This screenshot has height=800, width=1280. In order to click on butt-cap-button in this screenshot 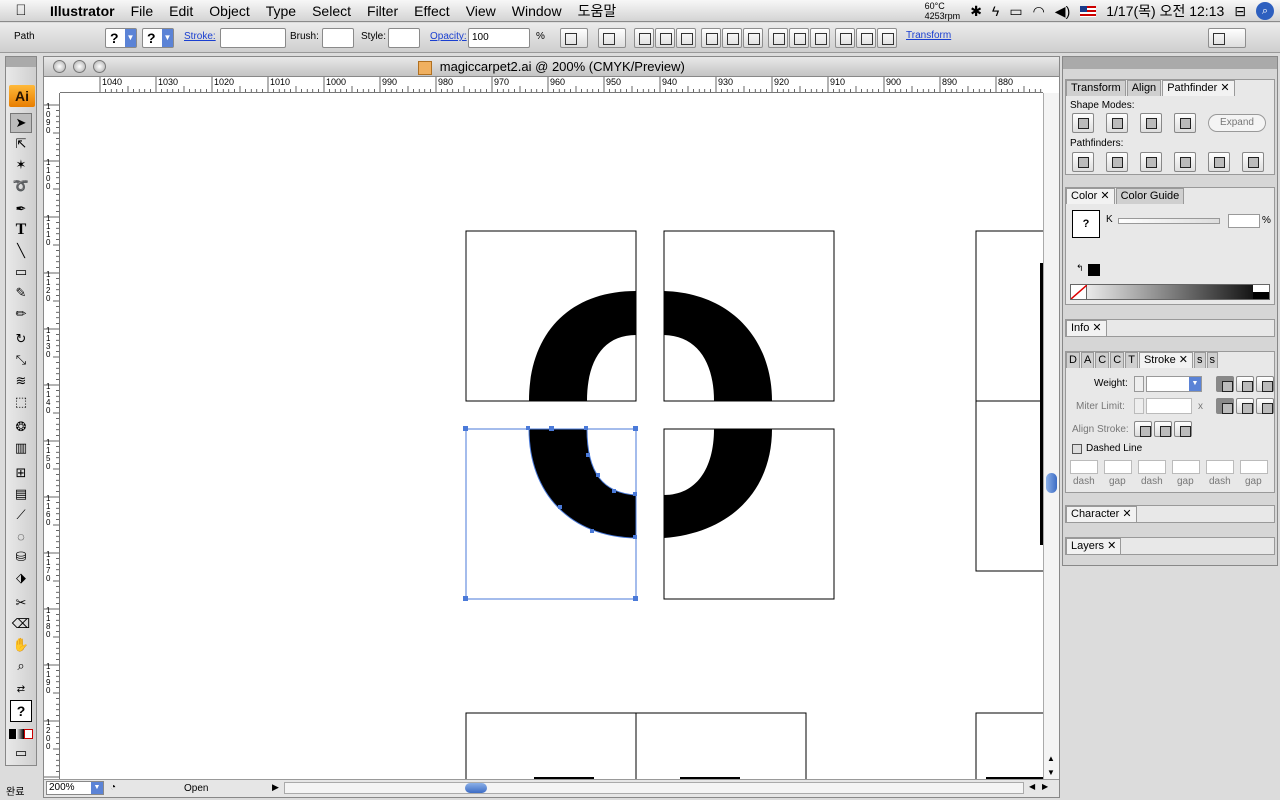, I will do `click(1225, 384)`.